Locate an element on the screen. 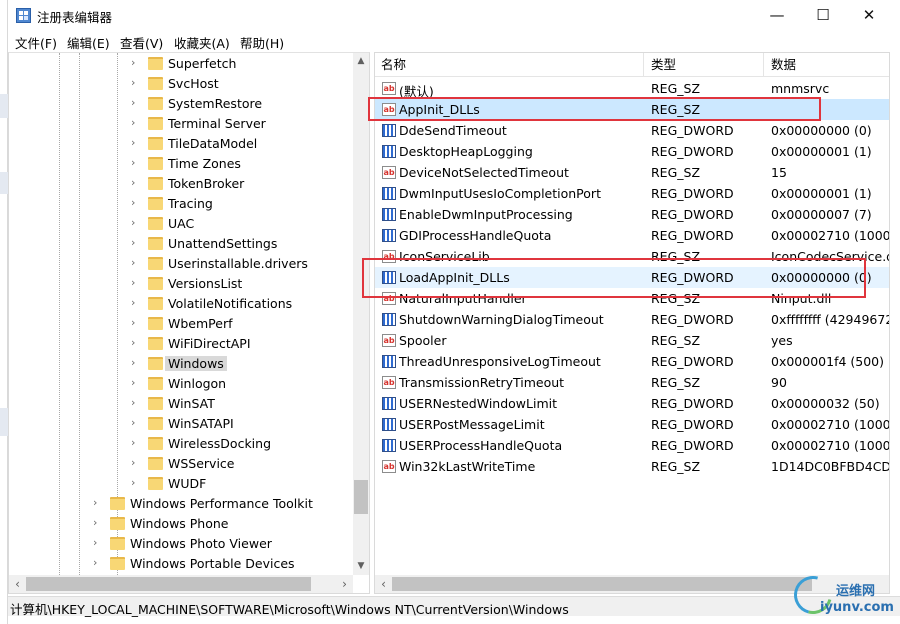 This screenshot has height=624, width=900. tree-item: › VersionsList is located at coordinates (181, 284).